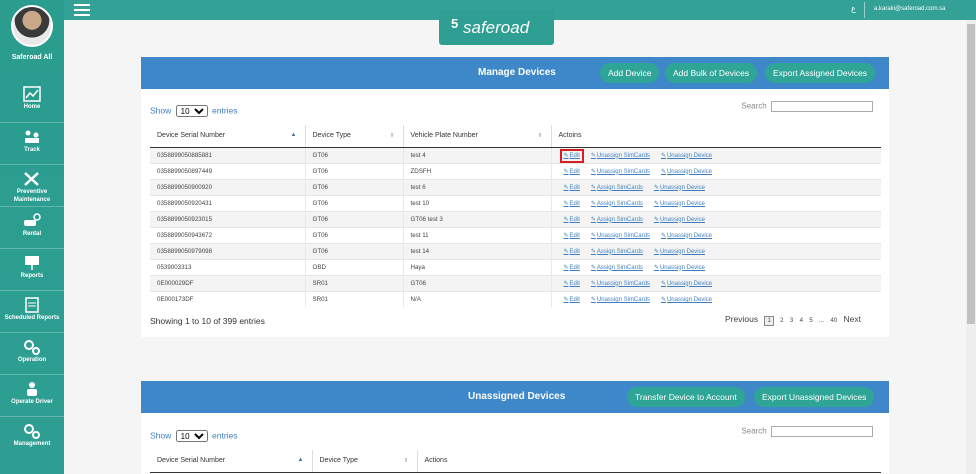 The height and width of the screenshot is (474, 976). I want to click on cell-serial: 0539003313, so click(227, 266).